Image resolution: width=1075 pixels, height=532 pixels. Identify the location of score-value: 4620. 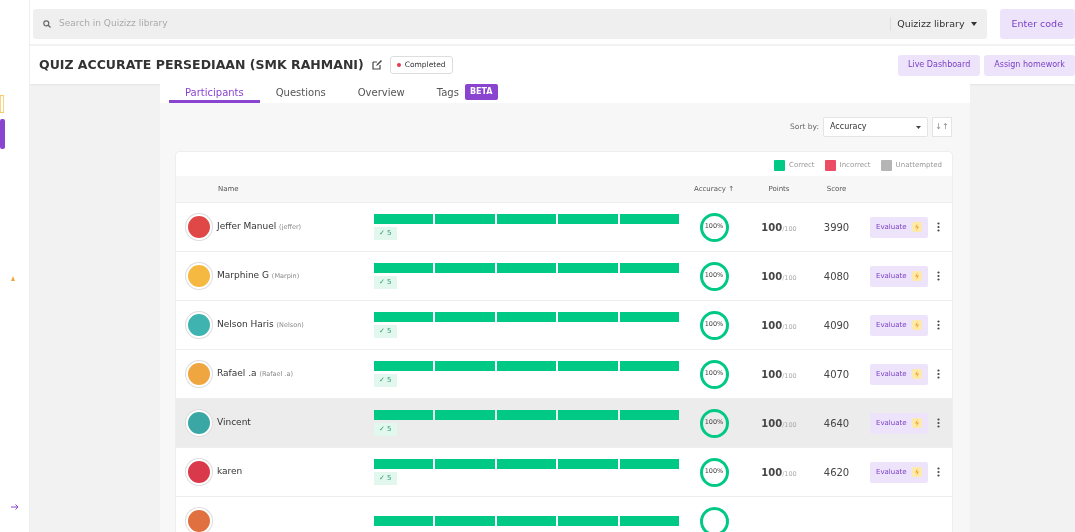
(836, 472).